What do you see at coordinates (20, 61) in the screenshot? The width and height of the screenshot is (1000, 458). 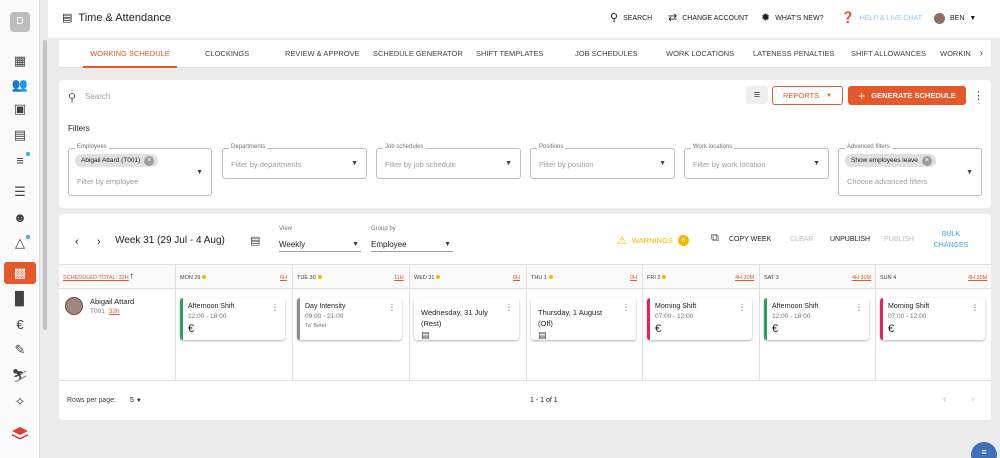 I see `dashboard-icon: ▦` at bounding box center [20, 61].